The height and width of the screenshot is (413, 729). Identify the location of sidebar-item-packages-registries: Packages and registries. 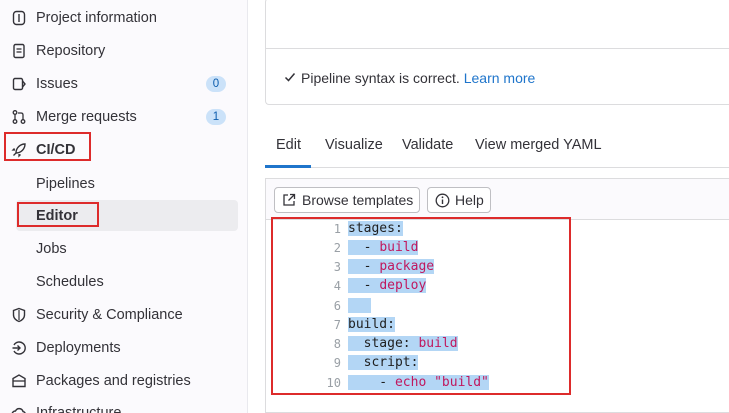
(124, 380).